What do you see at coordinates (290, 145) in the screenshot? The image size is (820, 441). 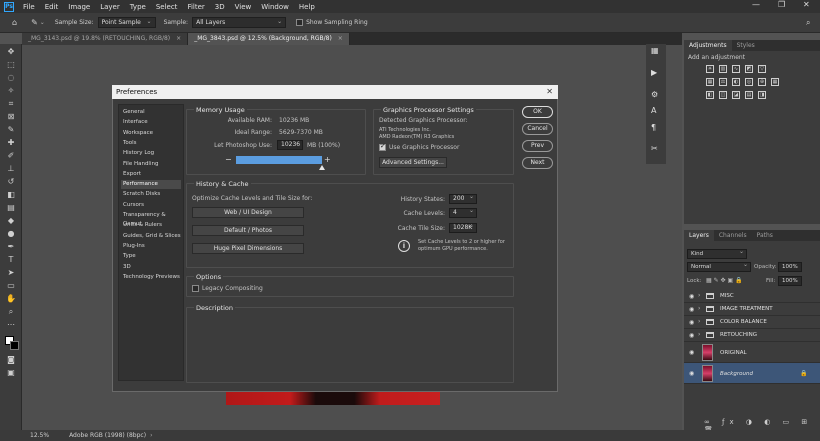 I see `memory-amount-field: 10236` at bounding box center [290, 145].